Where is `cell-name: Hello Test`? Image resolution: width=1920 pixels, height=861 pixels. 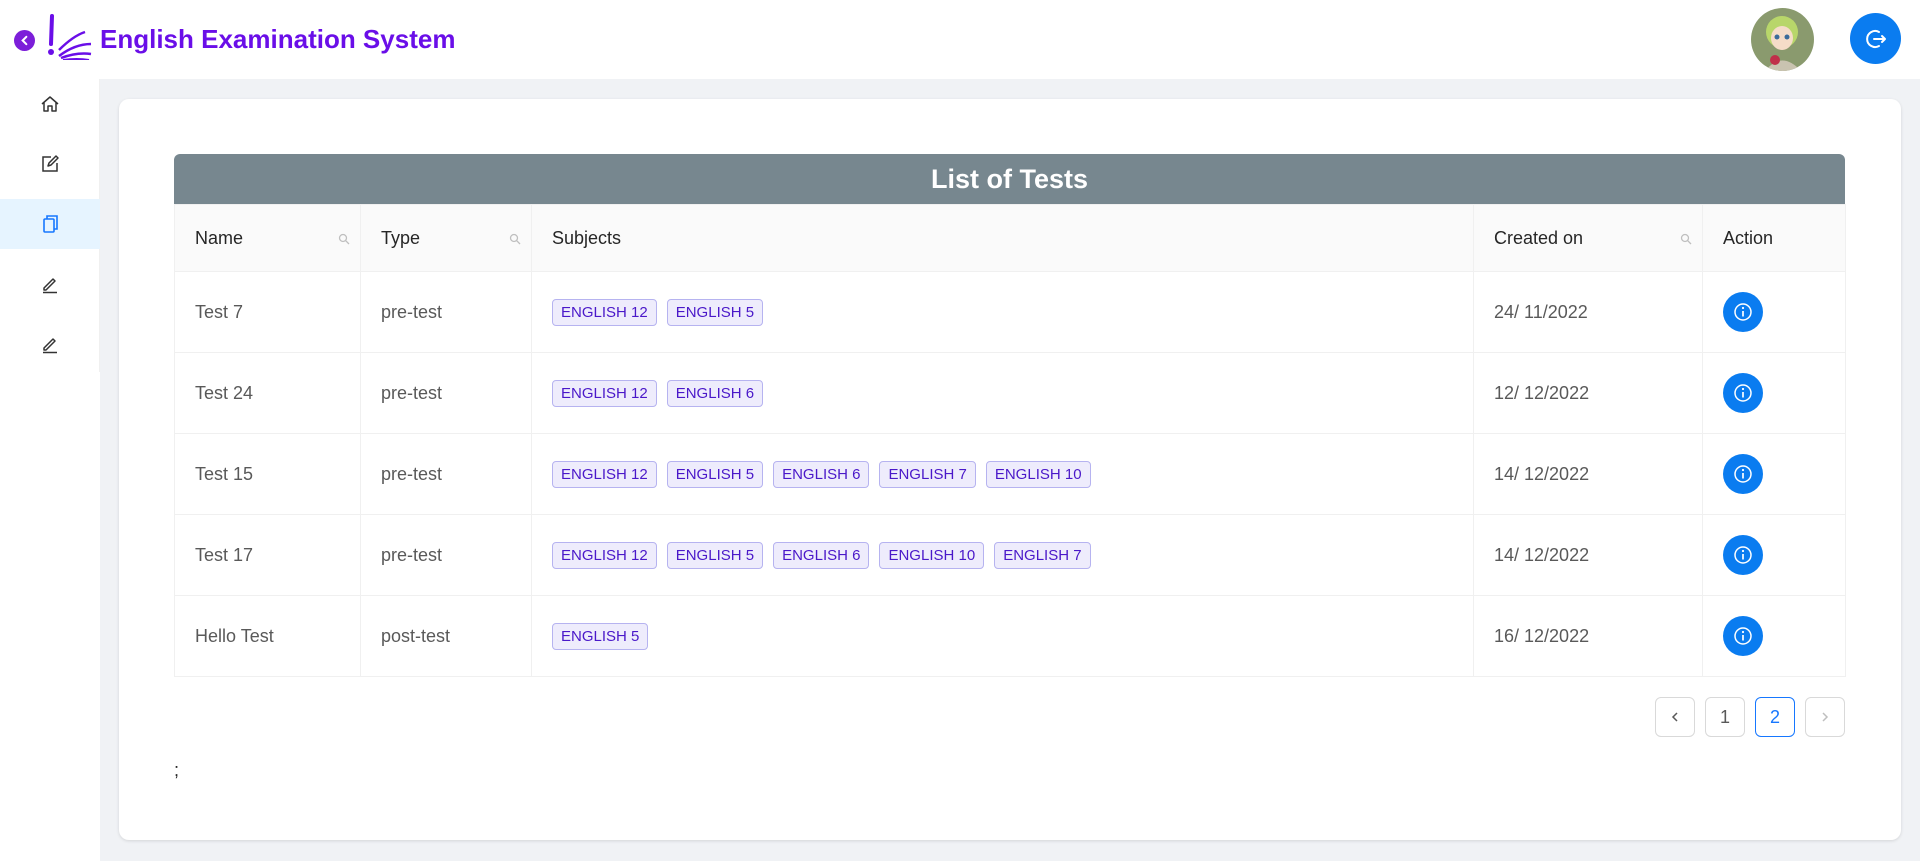 cell-name: Hello Test is located at coordinates (267, 636).